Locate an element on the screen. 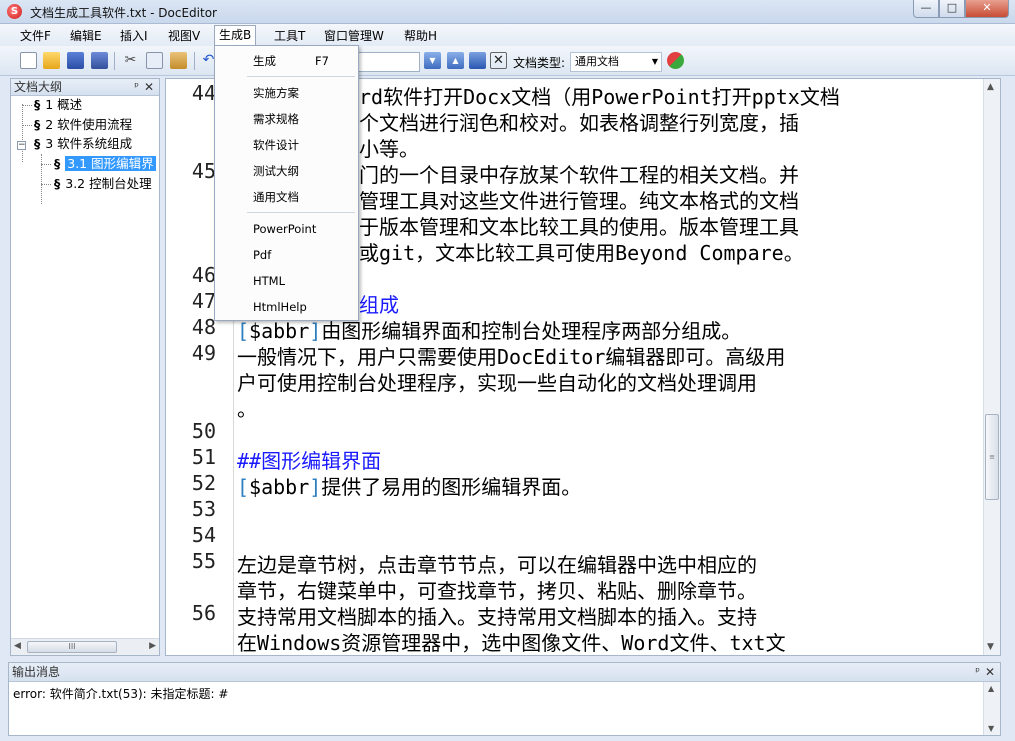 This screenshot has width=1015, height=741. refresh-icon is located at coordinates (675, 60).